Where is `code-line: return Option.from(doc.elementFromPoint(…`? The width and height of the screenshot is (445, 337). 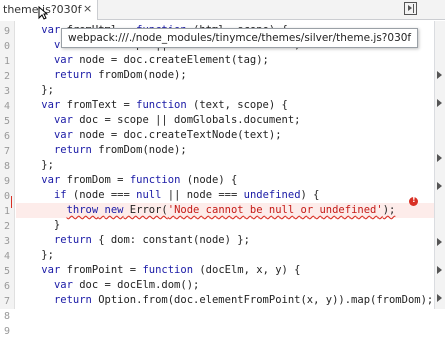 code-line: return Option.from(doc.elementFromPoint(… is located at coordinates (224, 300).